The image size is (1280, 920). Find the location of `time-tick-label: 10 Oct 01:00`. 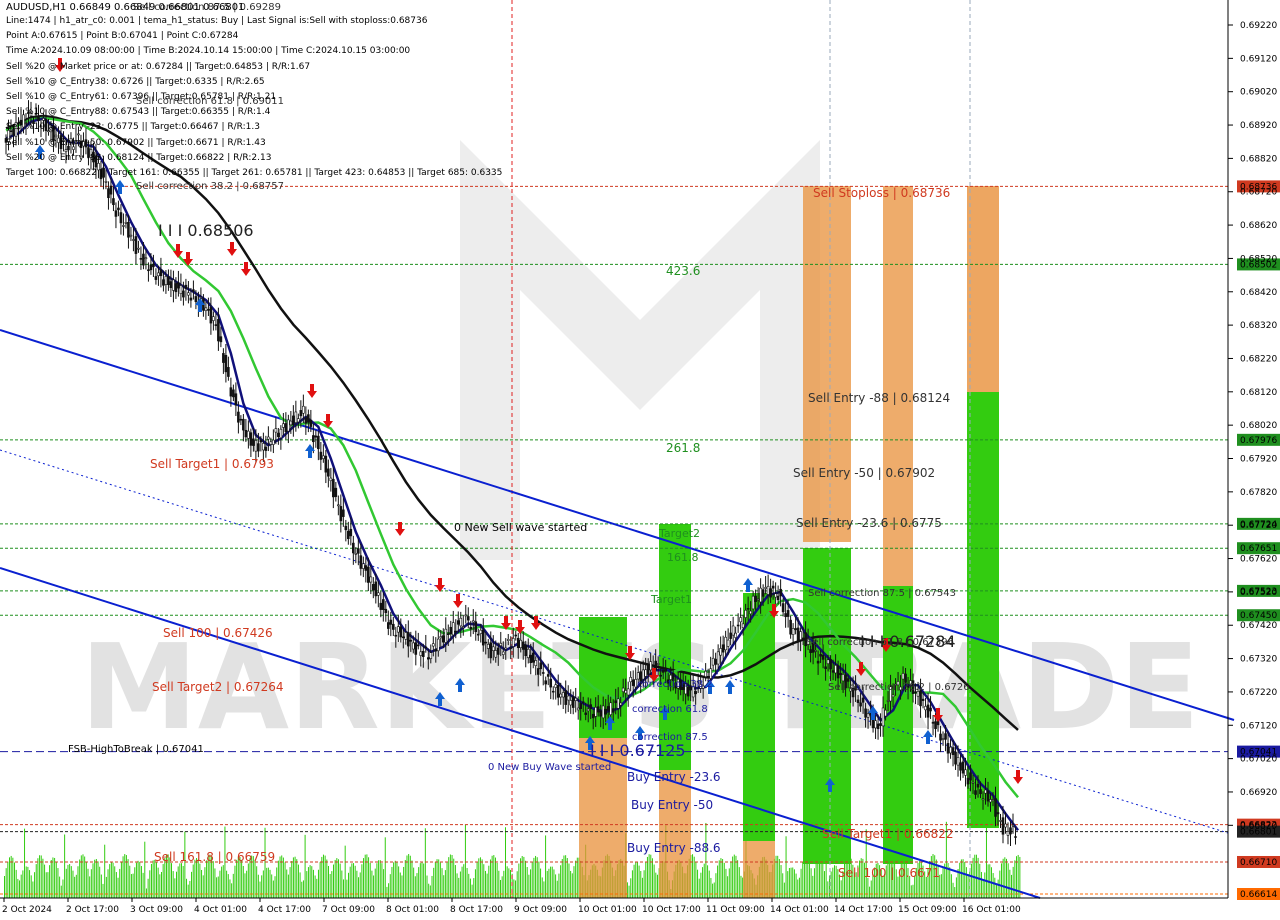

time-tick-label: 10 Oct 01:00 is located at coordinates (607, 910).